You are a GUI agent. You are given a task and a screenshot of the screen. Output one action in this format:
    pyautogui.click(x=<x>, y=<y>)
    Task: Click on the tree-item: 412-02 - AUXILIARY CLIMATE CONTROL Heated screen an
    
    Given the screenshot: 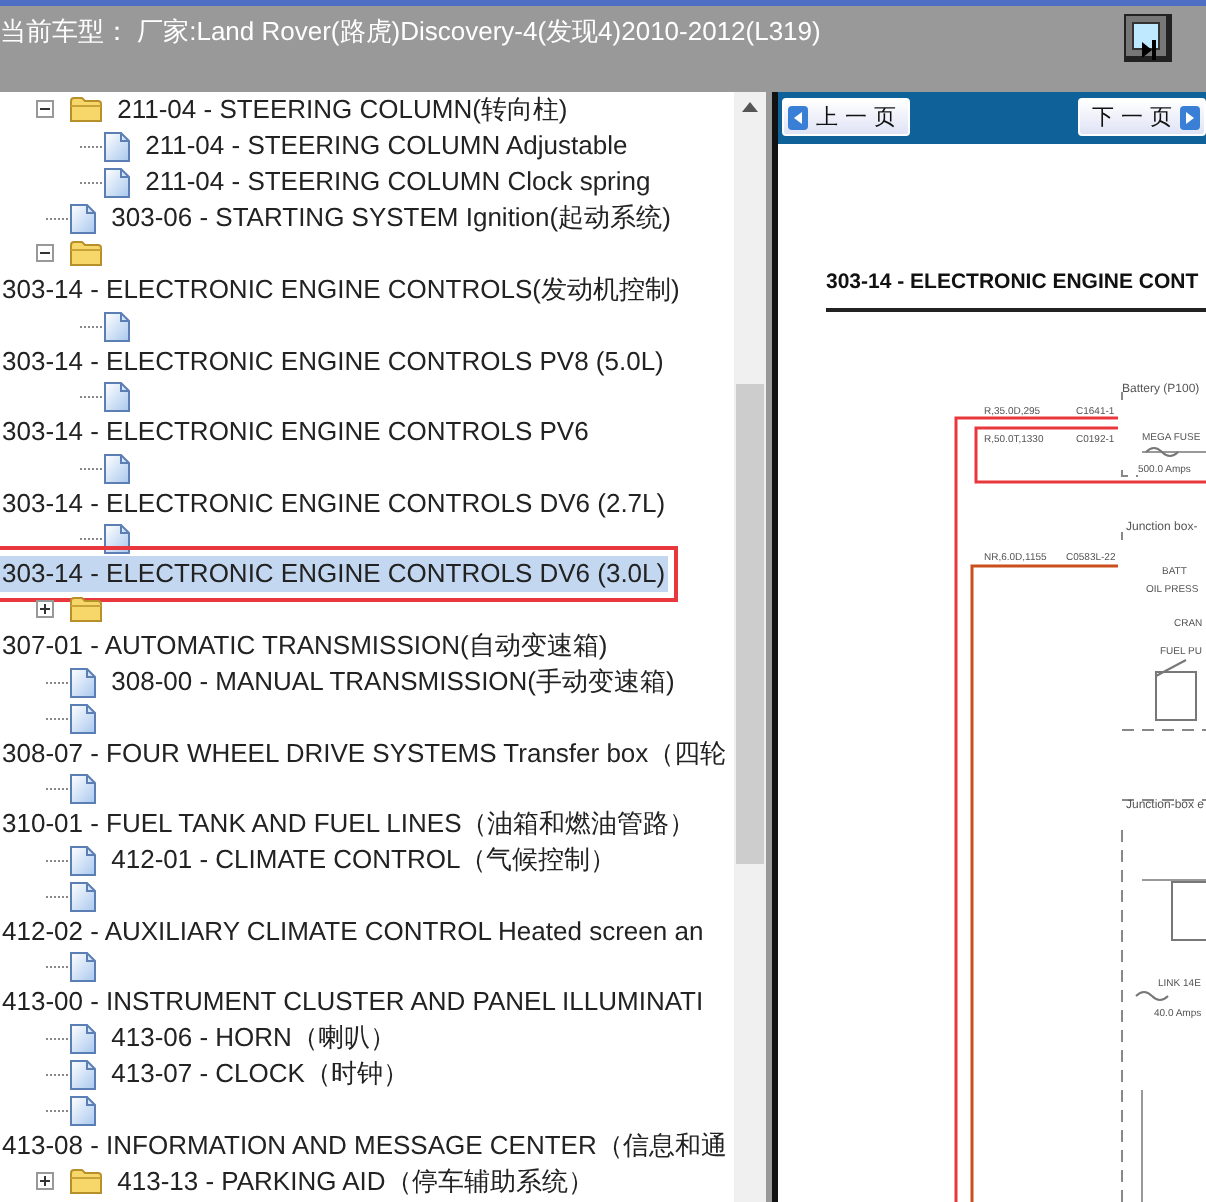 What is the action you would take?
    pyautogui.click(x=353, y=931)
    